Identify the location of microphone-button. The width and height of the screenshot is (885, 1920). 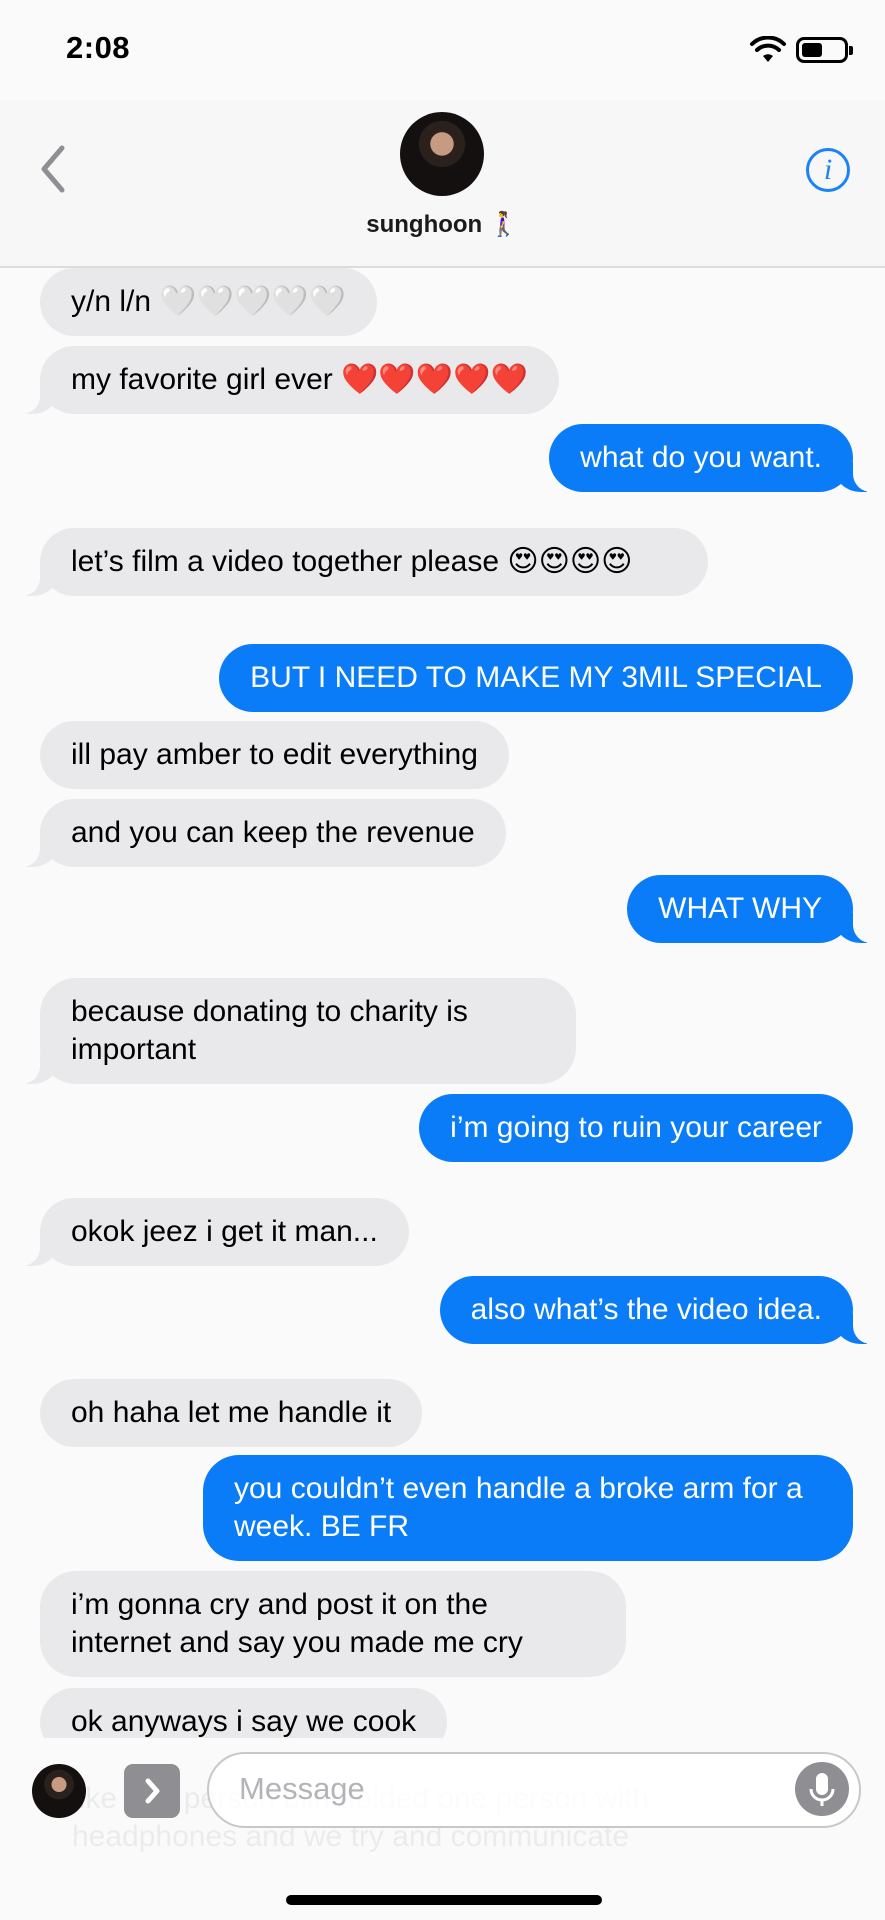
(822, 1789).